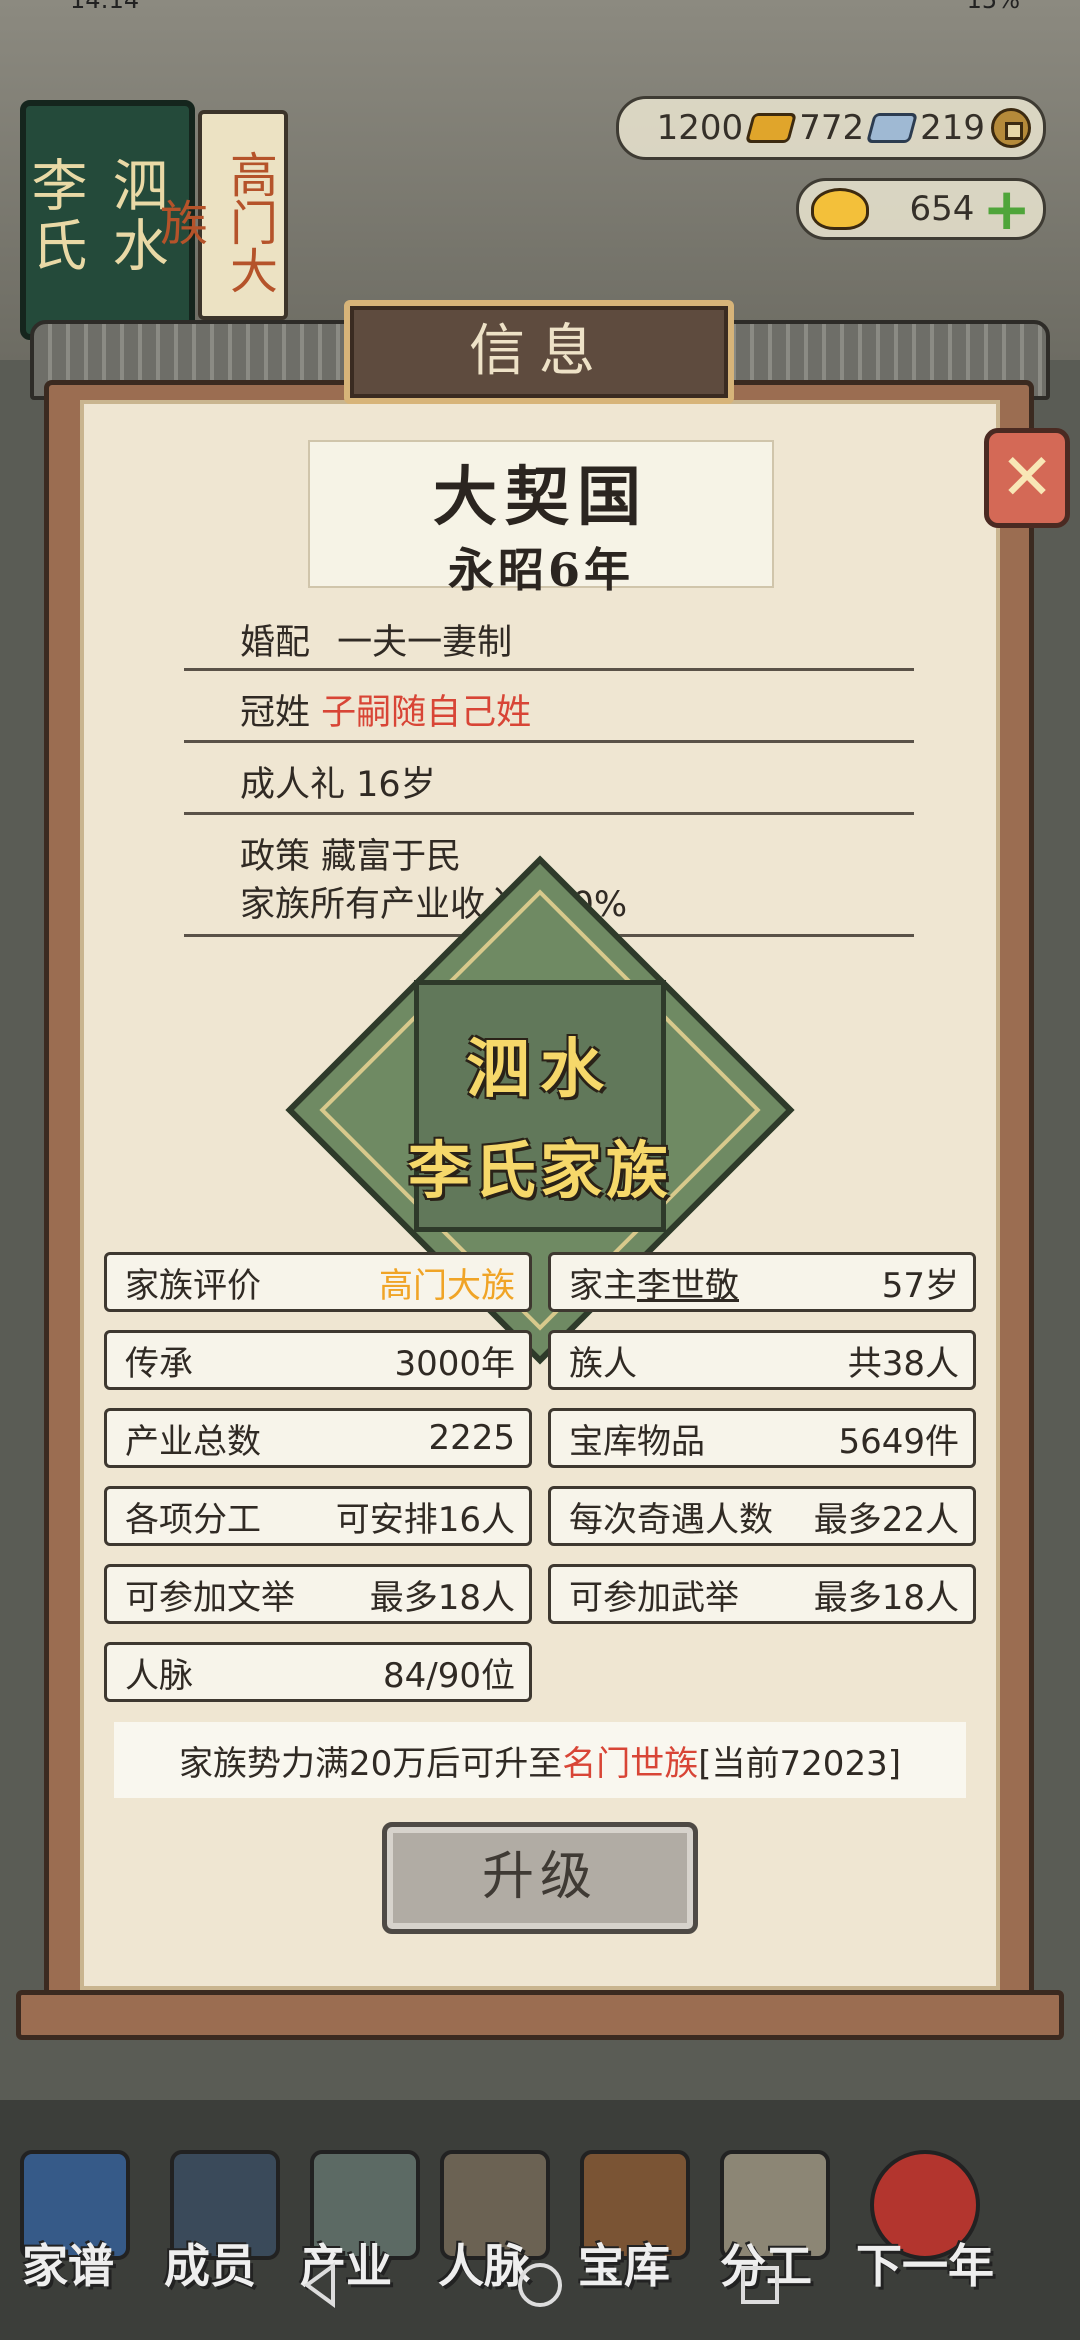 This screenshot has width=1080, height=2340. What do you see at coordinates (275, 857) in the screenshot?
I see `policy-label: 政策` at bounding box center [275, 857].